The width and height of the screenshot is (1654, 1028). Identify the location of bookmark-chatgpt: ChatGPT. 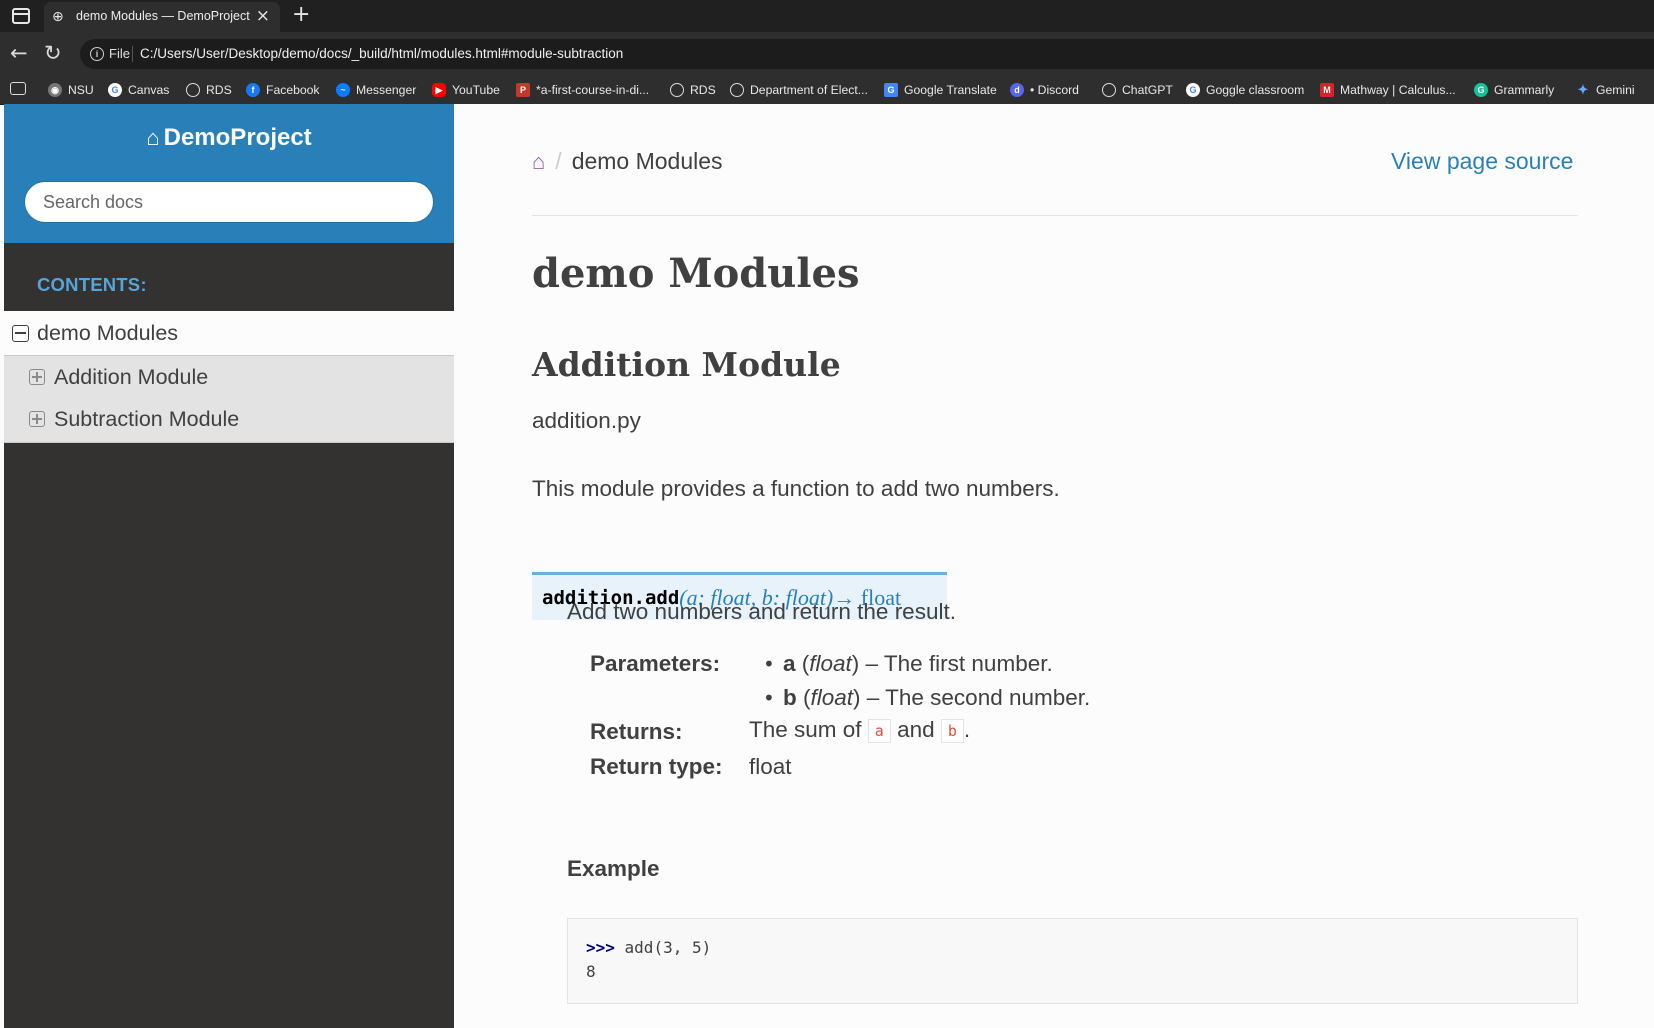
(1137, 90).